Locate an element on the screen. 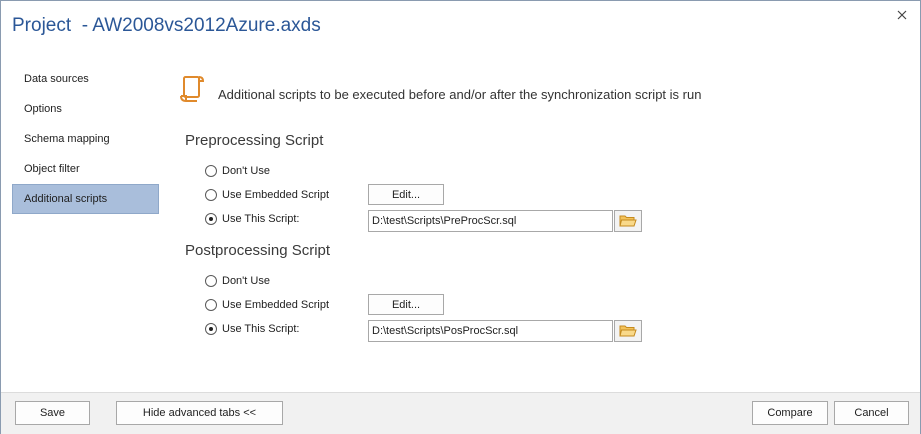  hide-advanced-tabs-button: Hide advanced tabs << is located at coordinates (199, 413).